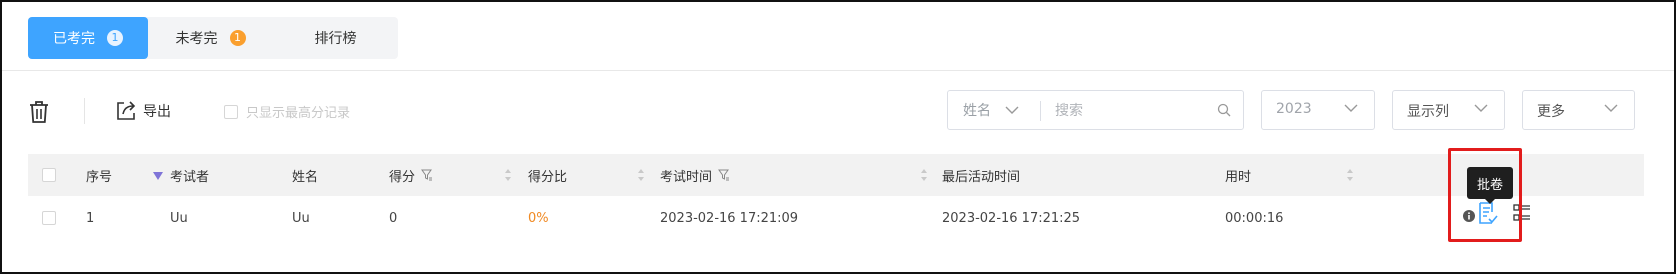  I want to click on cell-exam-time: 2023-02-16 17:21:09, so click(729, 218).